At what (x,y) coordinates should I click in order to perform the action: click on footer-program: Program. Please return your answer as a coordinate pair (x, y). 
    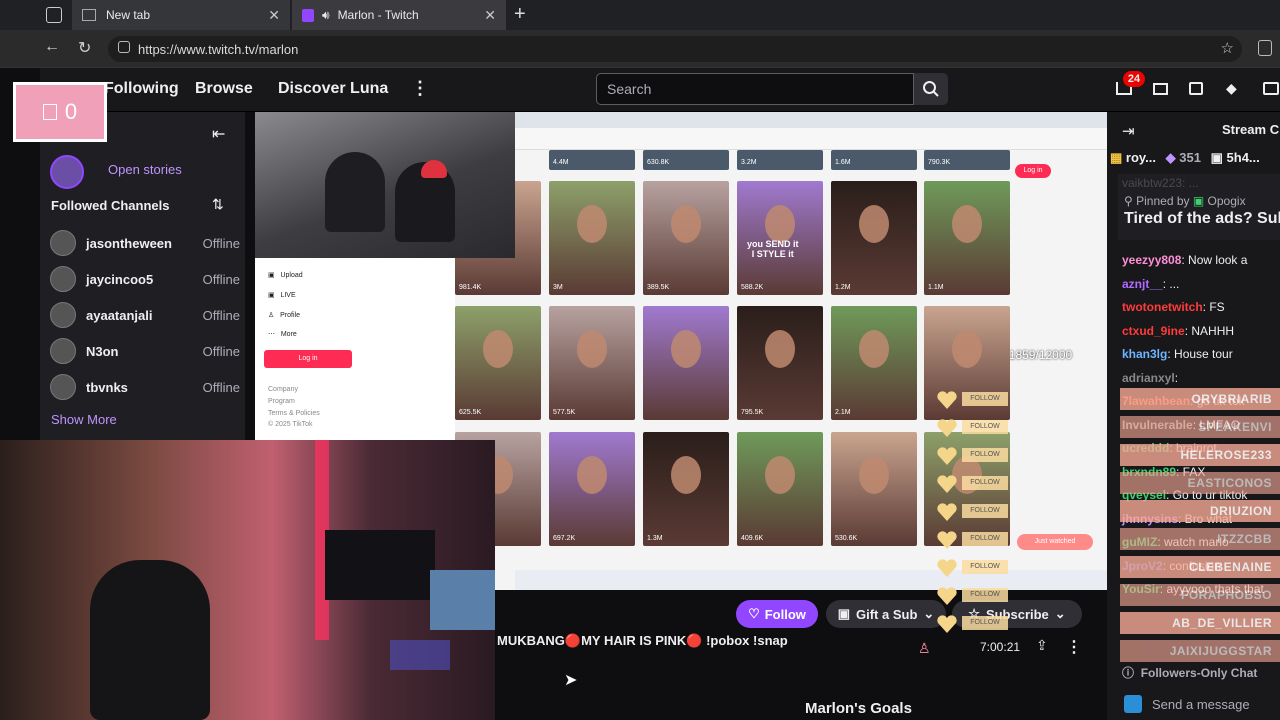
    Looking at the image, I should click on (281, 401).